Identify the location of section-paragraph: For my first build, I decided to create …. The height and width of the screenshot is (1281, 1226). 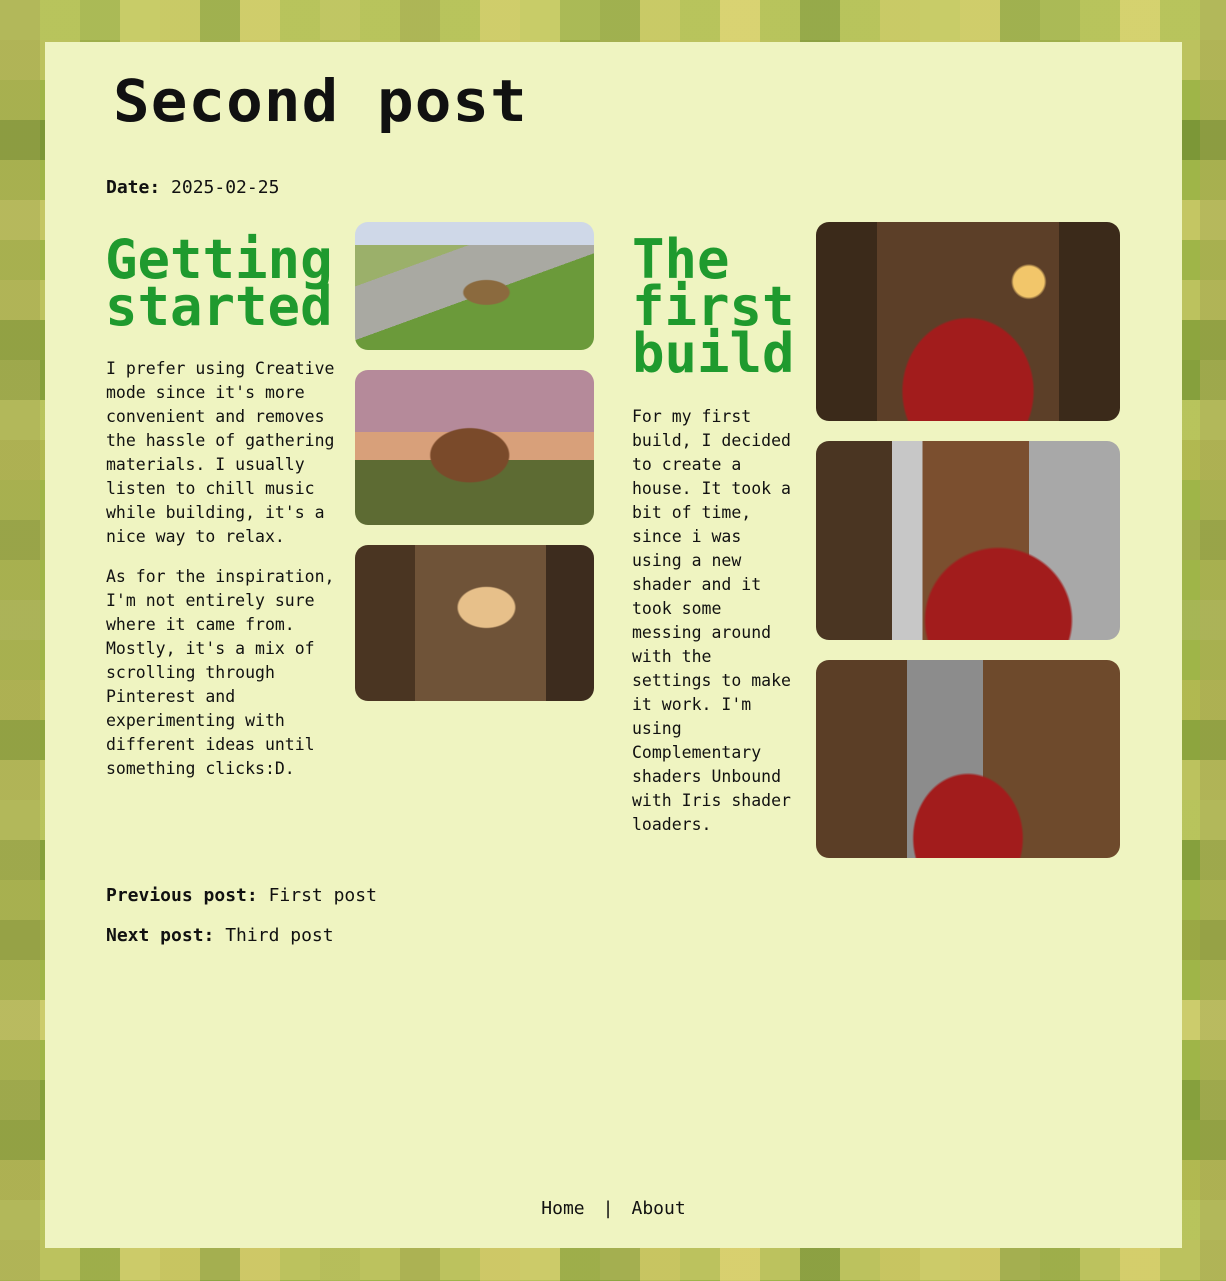
(711, 620).